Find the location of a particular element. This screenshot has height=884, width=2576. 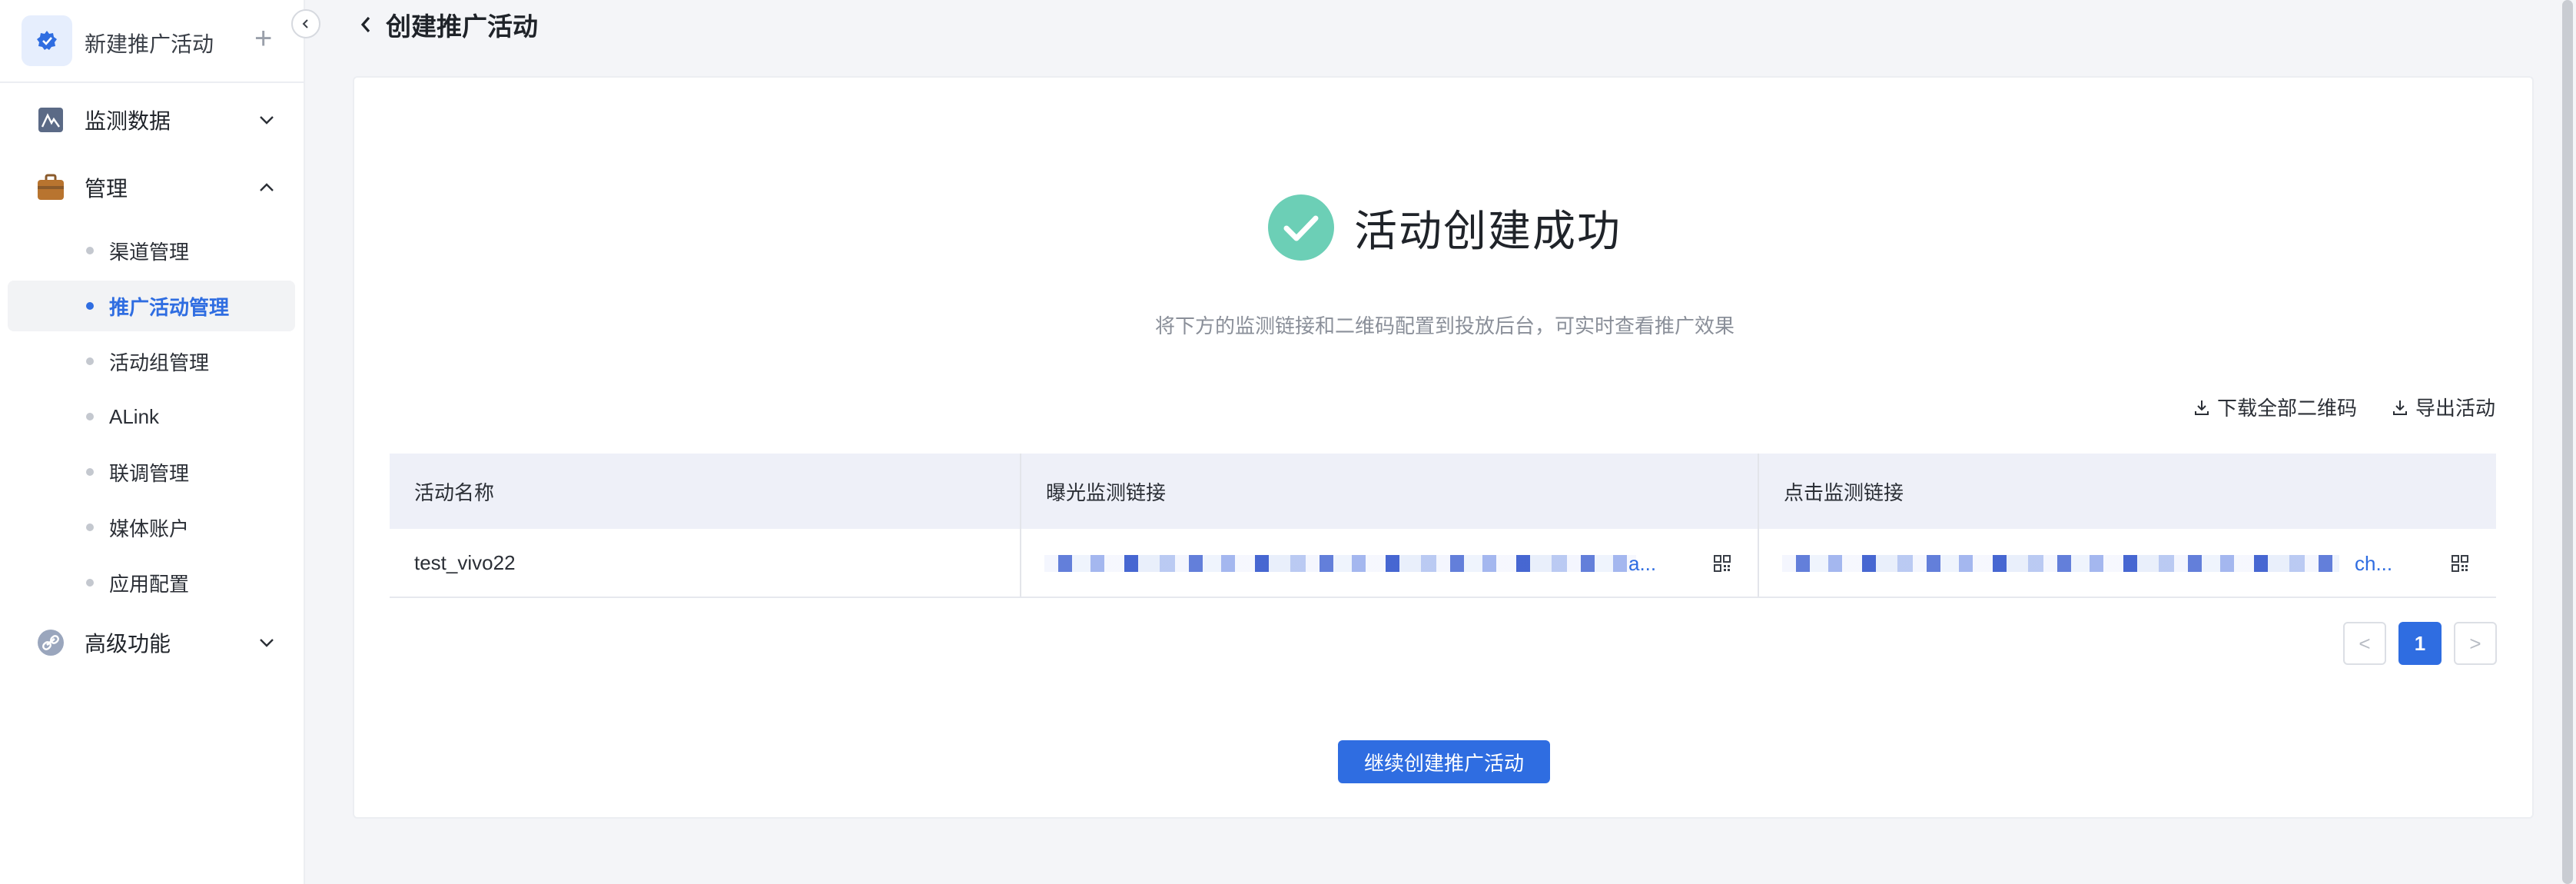

collapse-sidebar-button is located at coordinates (305, 23).